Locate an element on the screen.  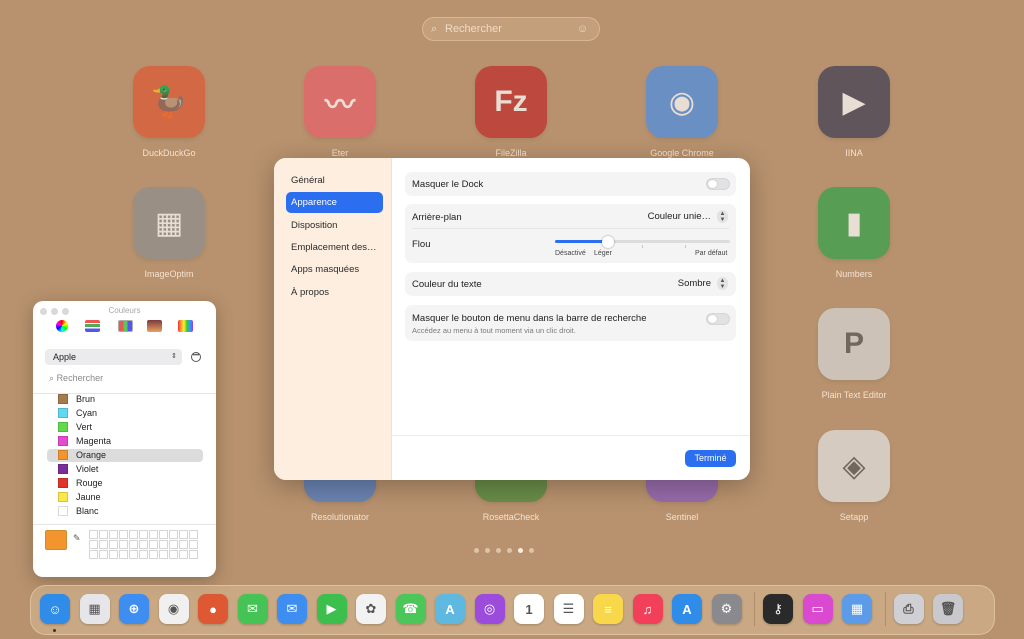
palette-select: Apple ⇕ is located at coordinates (113, 357).